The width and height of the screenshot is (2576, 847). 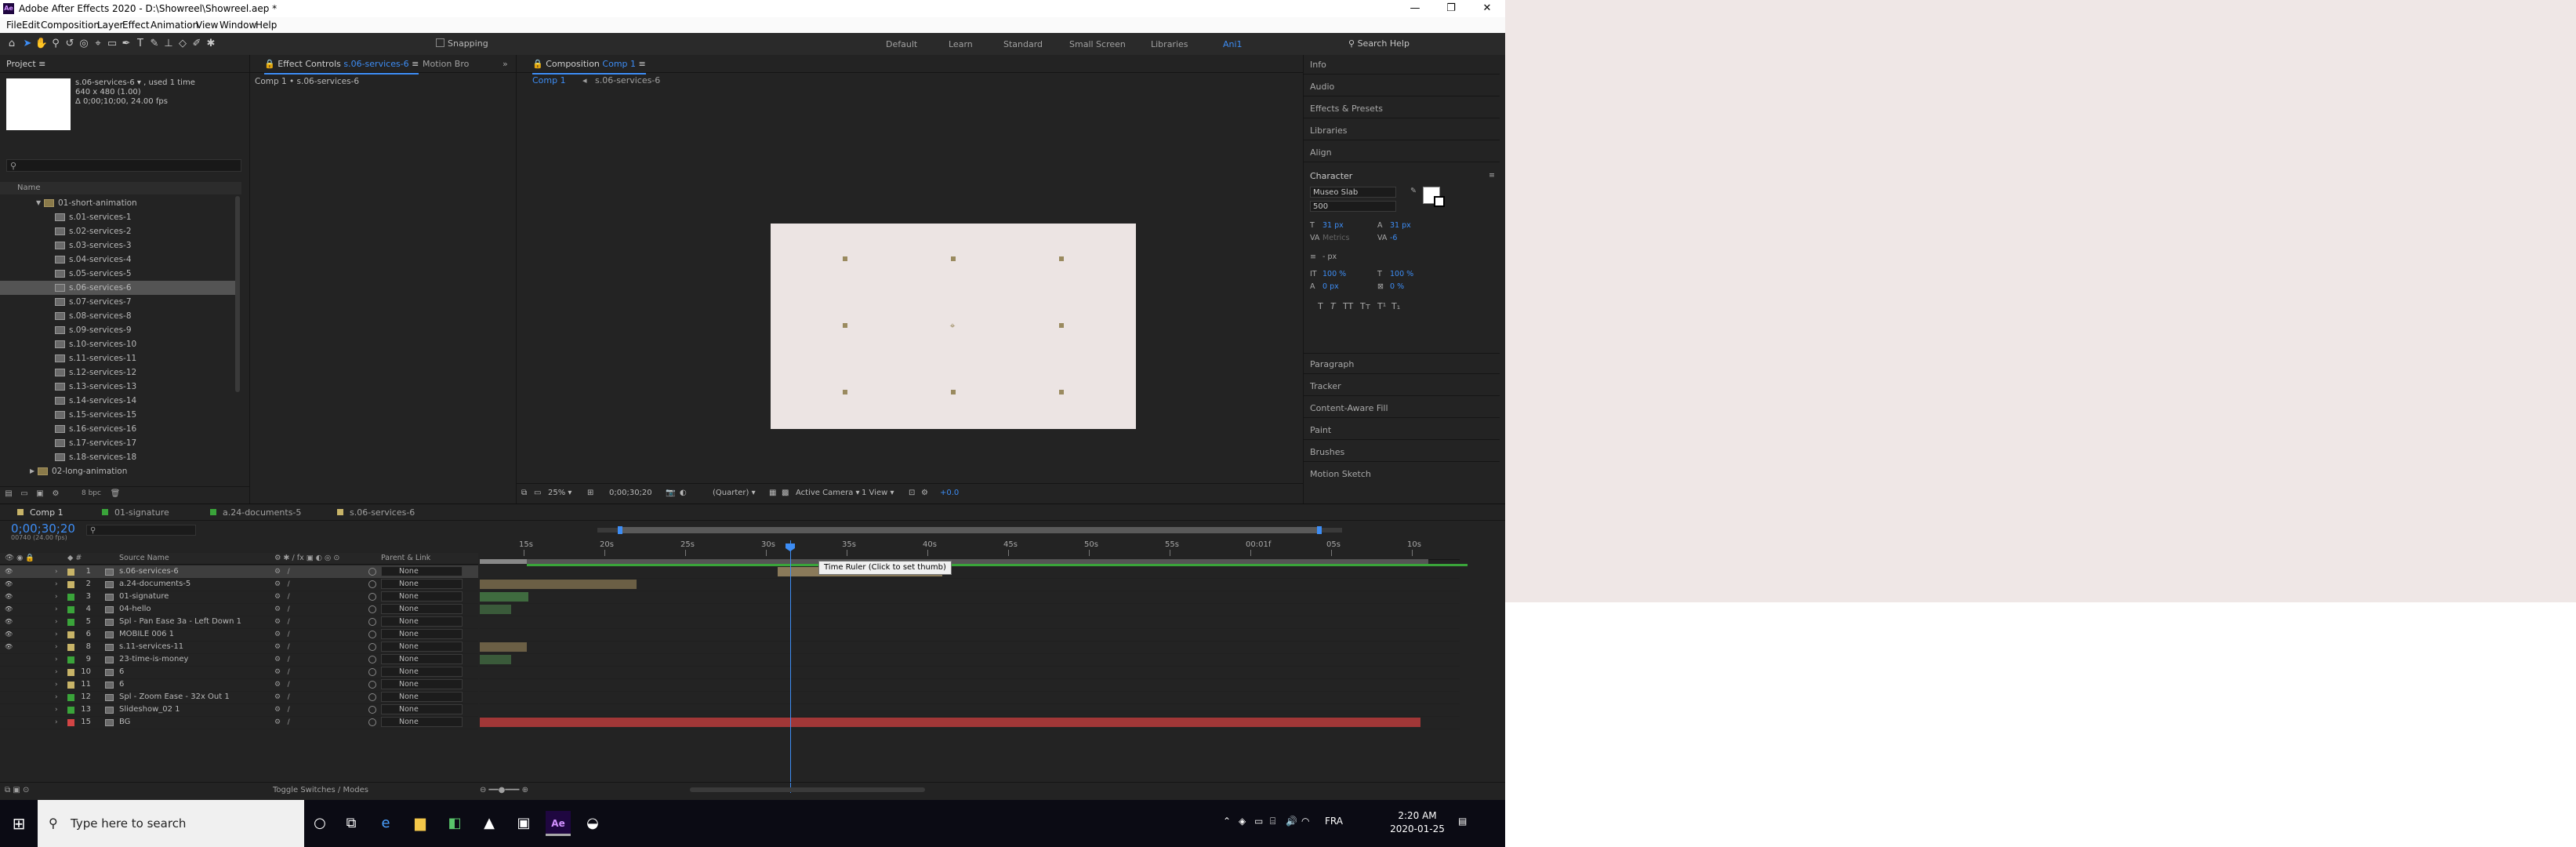 I want to click on timeline-scrollbar, so click(x=808, y=789).